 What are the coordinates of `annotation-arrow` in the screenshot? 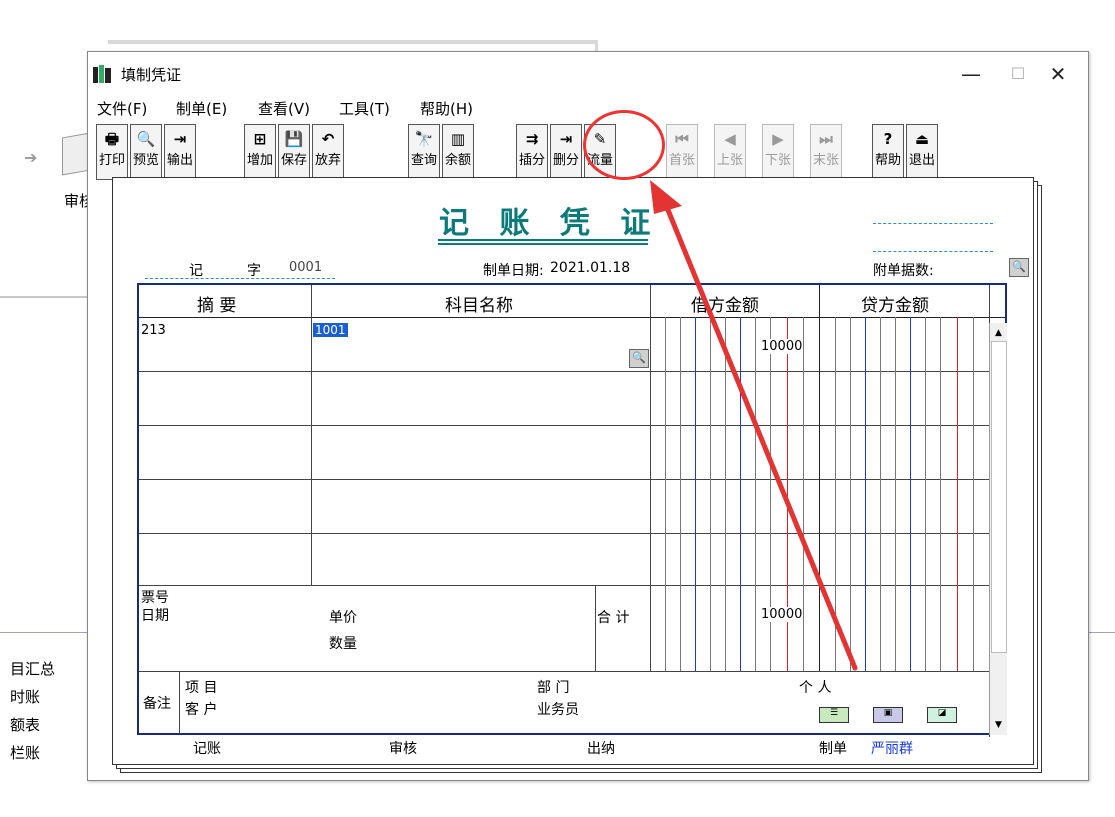 It's located at (754, 425).